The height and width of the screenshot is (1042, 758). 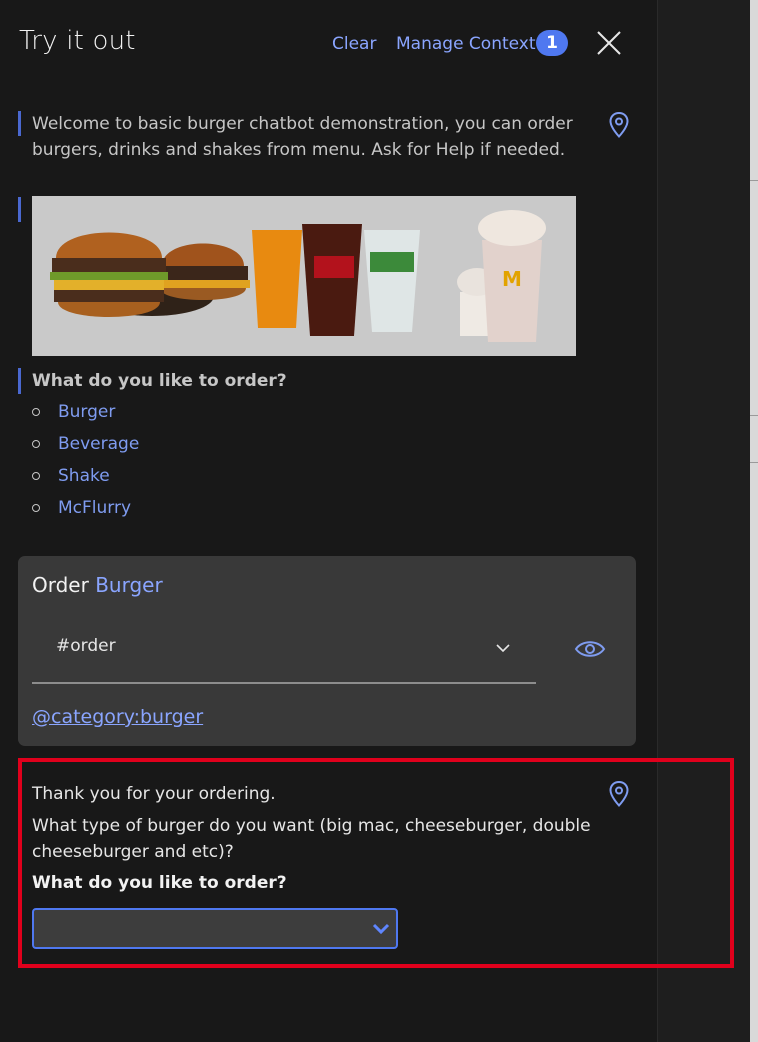 What do you see at coordinates (754, 521) in the screenshot?
I see `vertical-scrollbar` at bounding box center [754, 521].